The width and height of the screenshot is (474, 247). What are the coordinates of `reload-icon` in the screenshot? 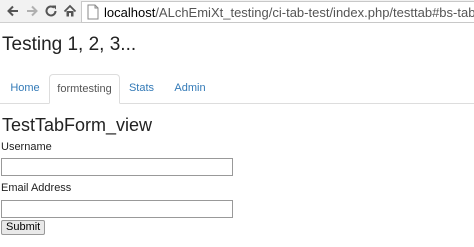 It's located at (51, 11).